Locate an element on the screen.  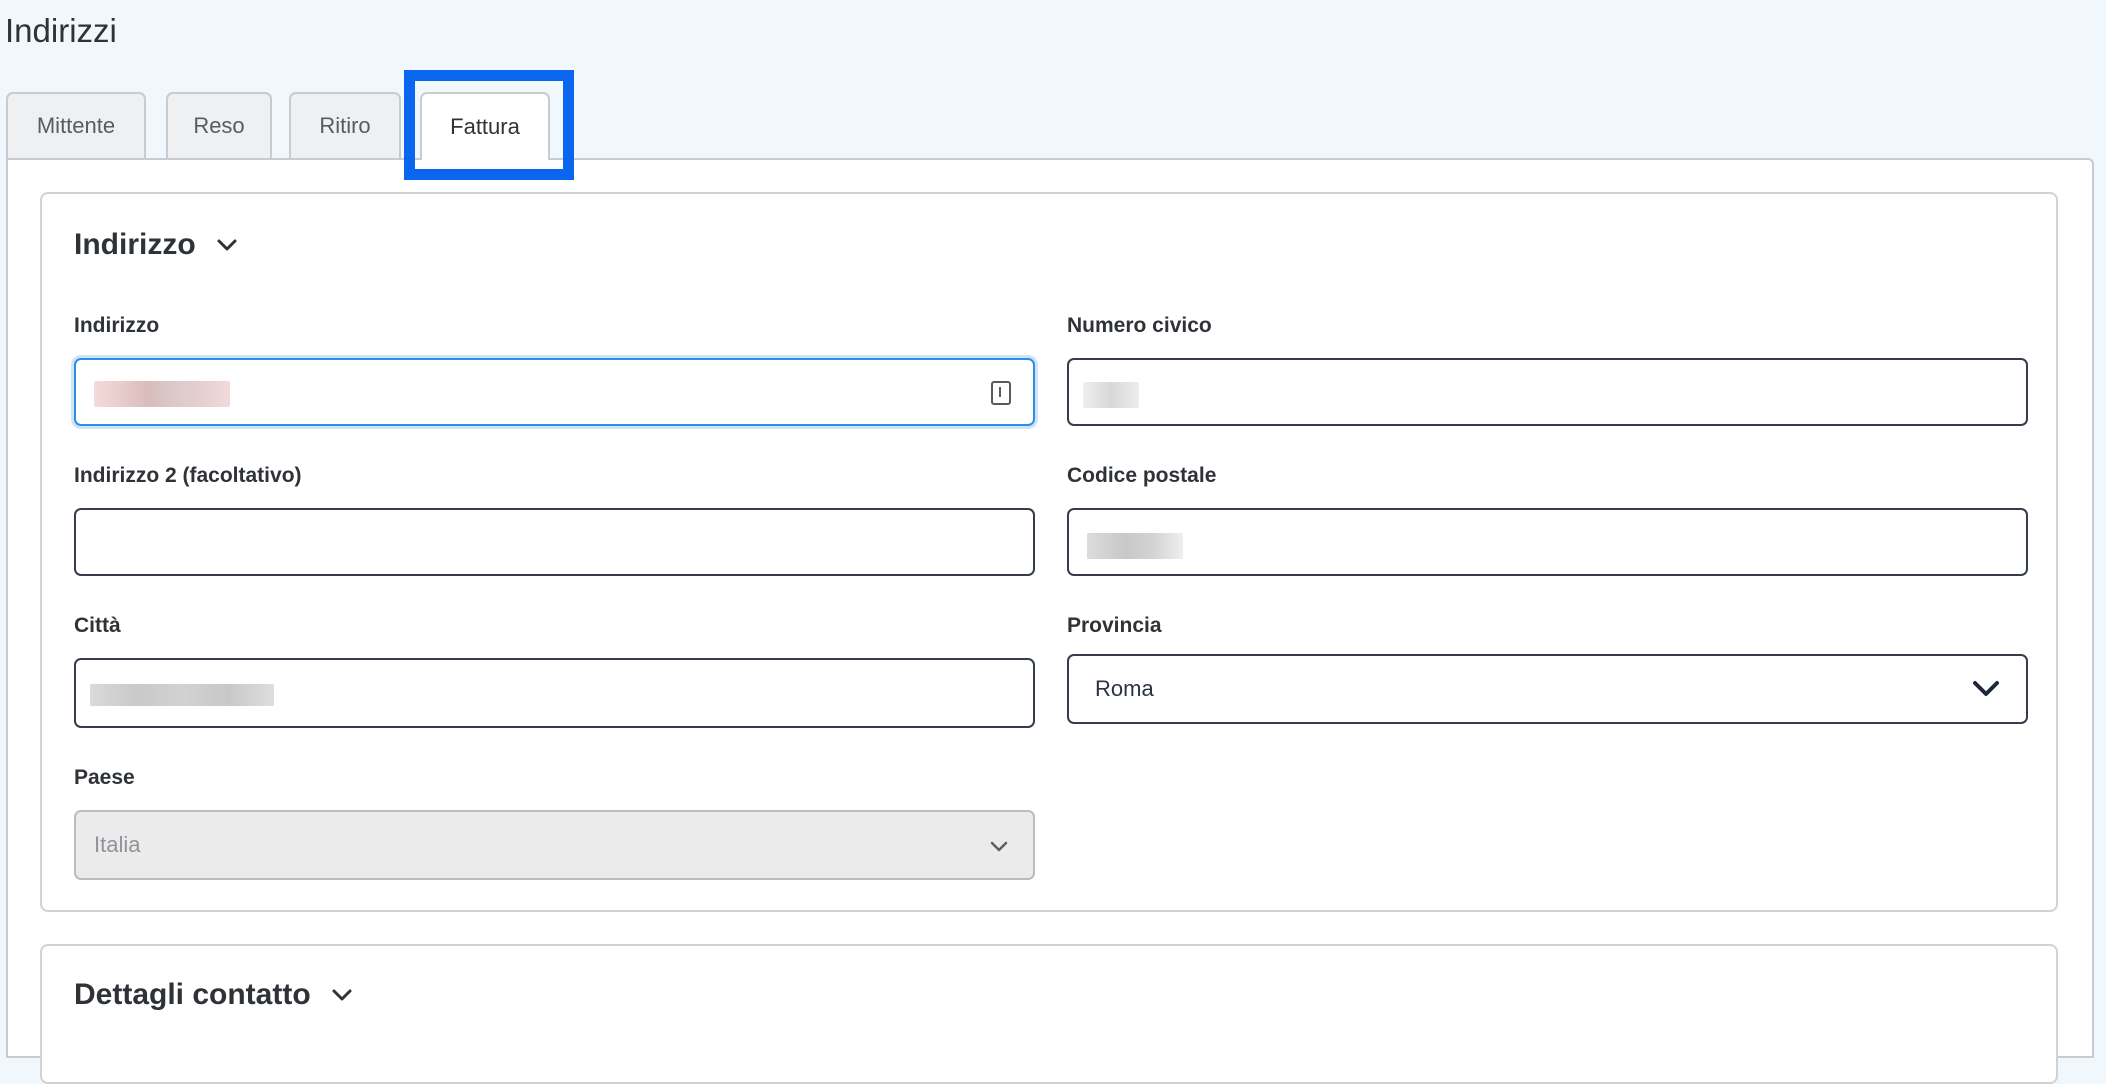
tab-mittente: Mittente is located at coordinates (76, 125).